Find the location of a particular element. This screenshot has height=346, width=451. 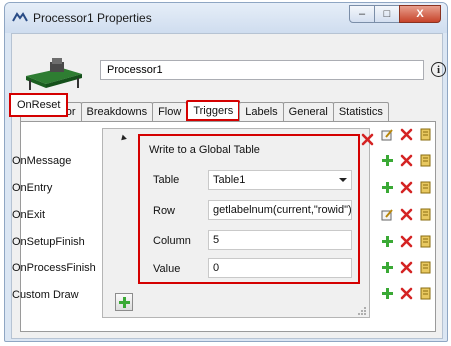

panel-title: Write to a Global Table is located at coordinates (204, 150).